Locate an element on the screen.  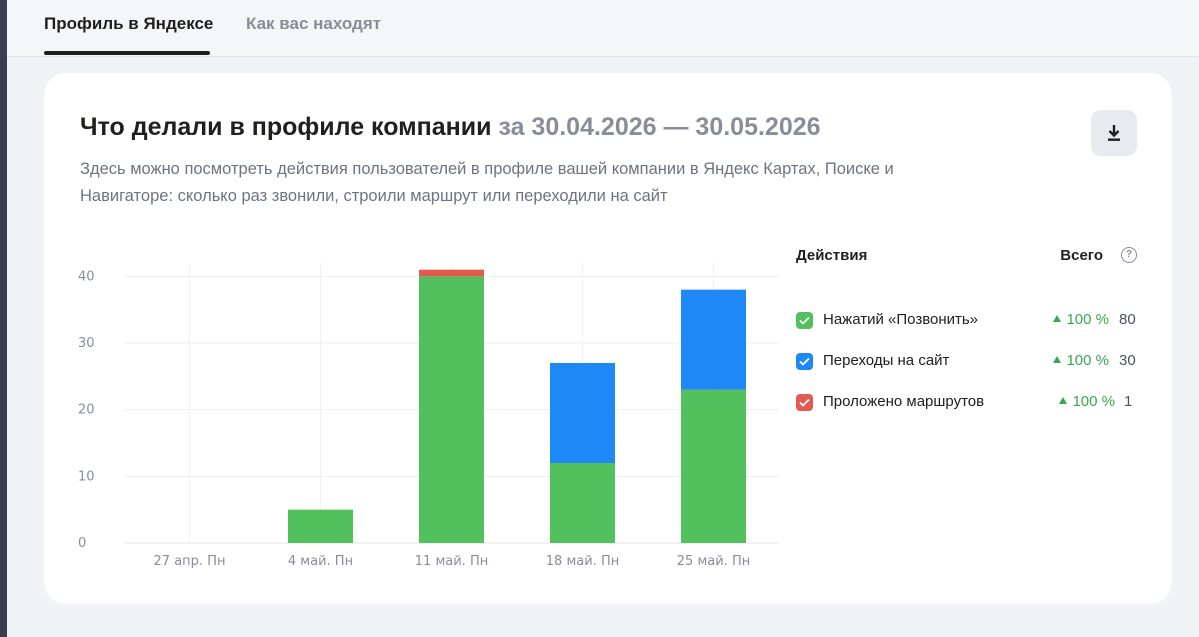
y-tick-label: 30 is located at coordinates (86, 343).